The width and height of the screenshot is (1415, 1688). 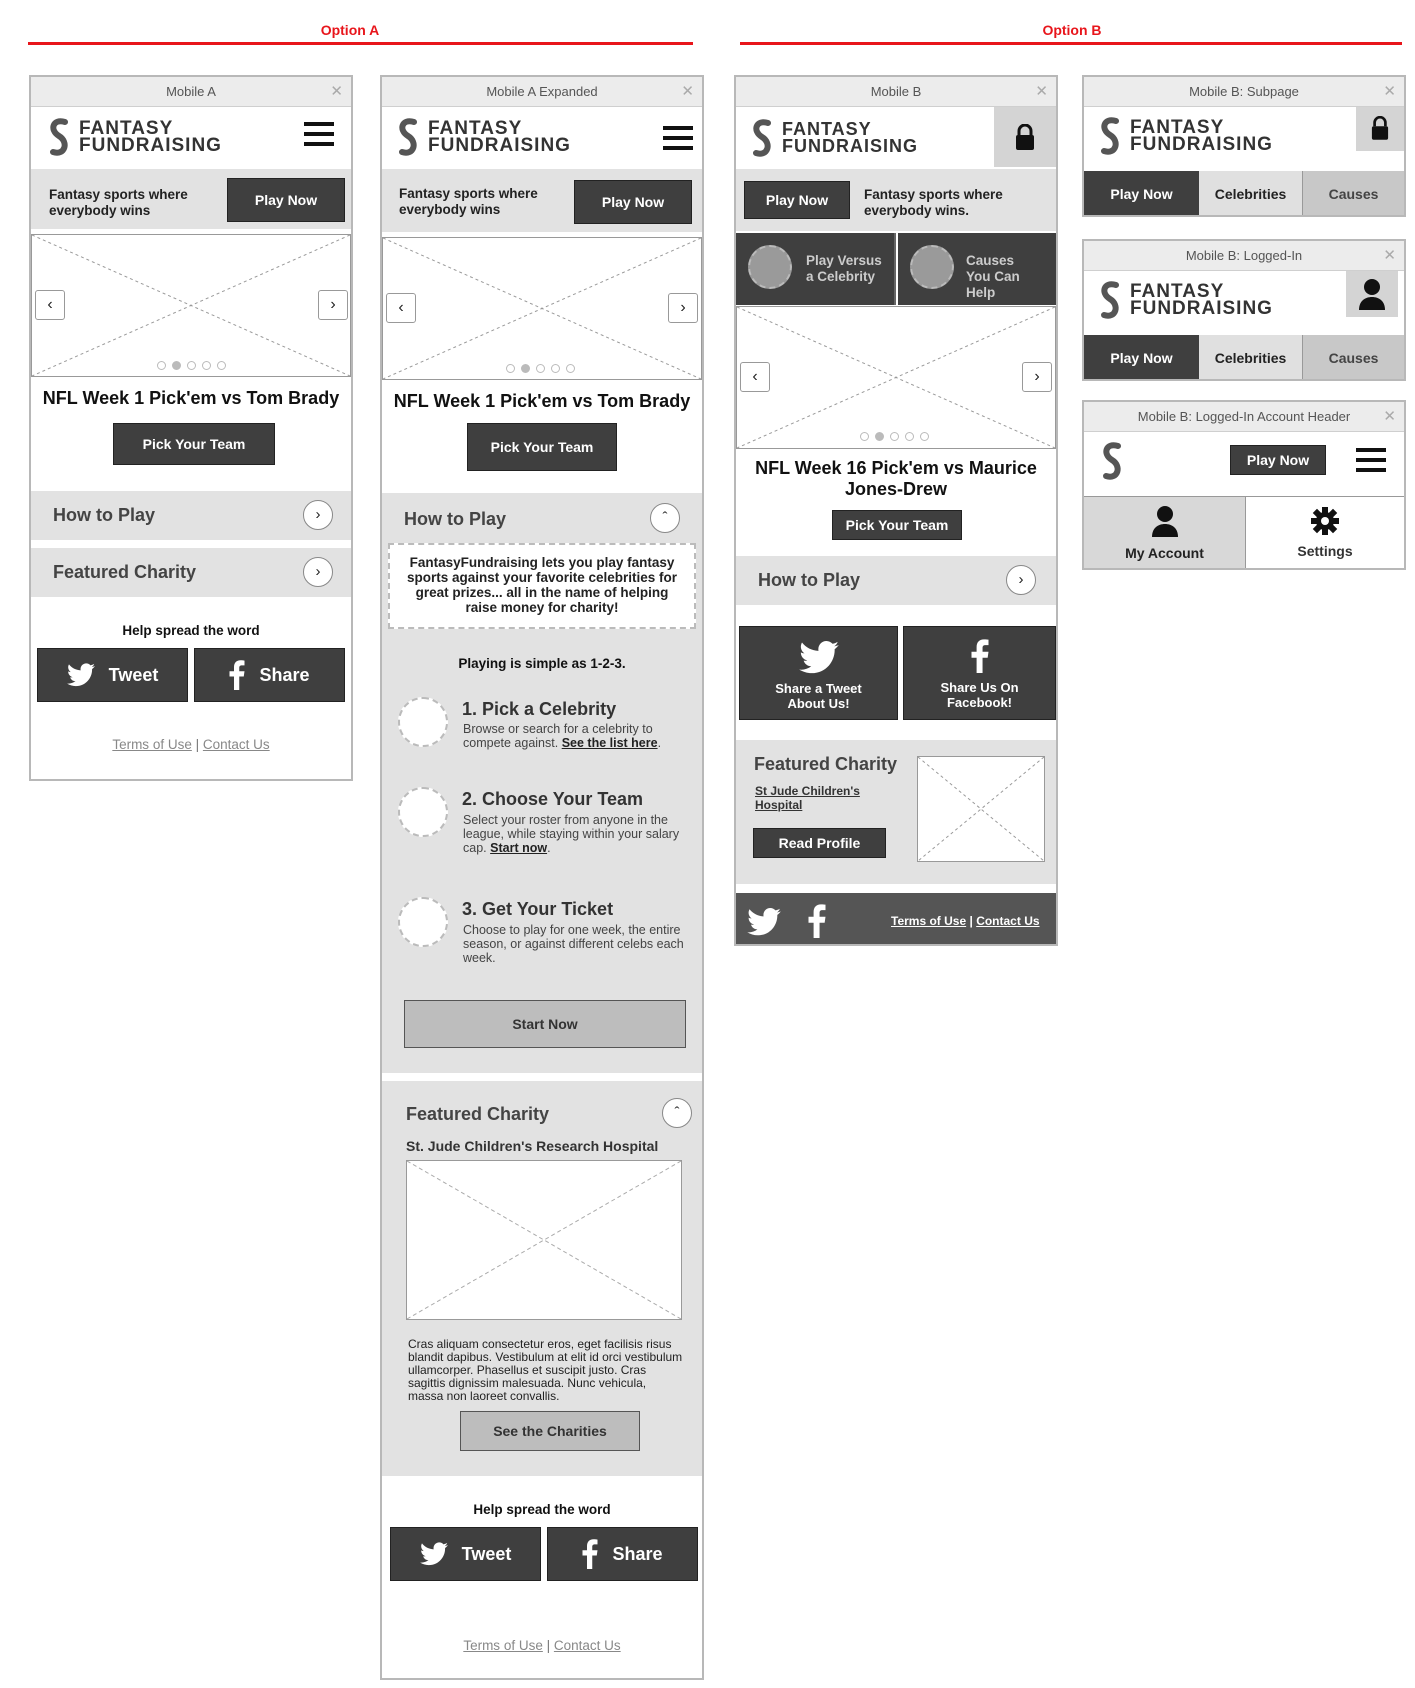 What do you see at coordinates (1244, 416) in the screenshot?
I see `window-title: Mobile B: Logged-In Account Header` at bounding box center [1244, 416].